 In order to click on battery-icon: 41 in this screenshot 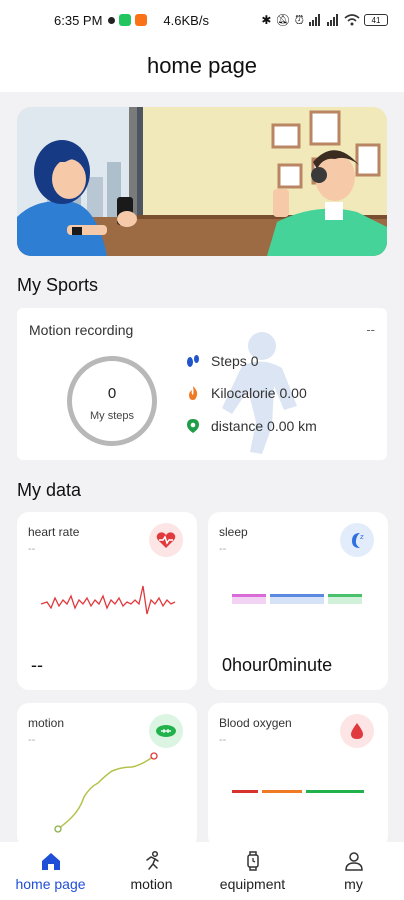, I will do `click(376, 20)`.